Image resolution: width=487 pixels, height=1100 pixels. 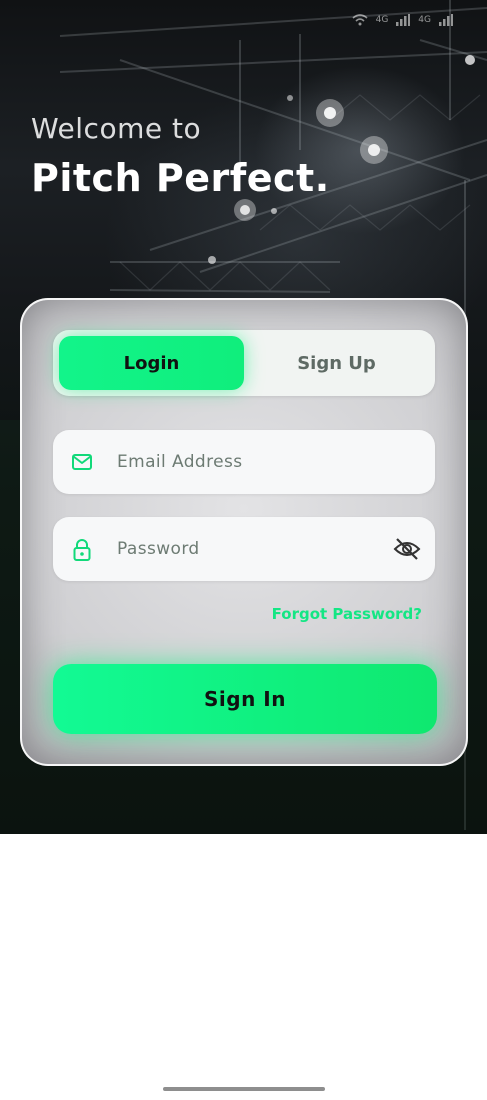 I want to click on status-bar: 4G 4G, so click(x=402, y=20).